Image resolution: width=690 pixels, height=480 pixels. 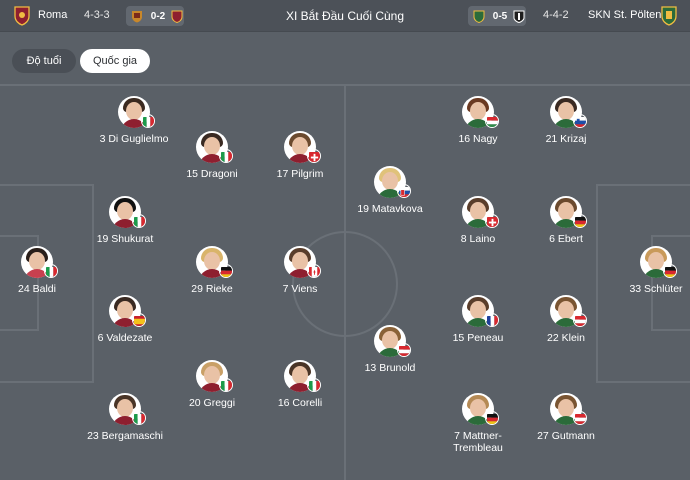 What do you see at coordinates (125, 319) in the screenshot?
I see `home-player-4: 6 Valdezate` at bounding box center [125, 319].